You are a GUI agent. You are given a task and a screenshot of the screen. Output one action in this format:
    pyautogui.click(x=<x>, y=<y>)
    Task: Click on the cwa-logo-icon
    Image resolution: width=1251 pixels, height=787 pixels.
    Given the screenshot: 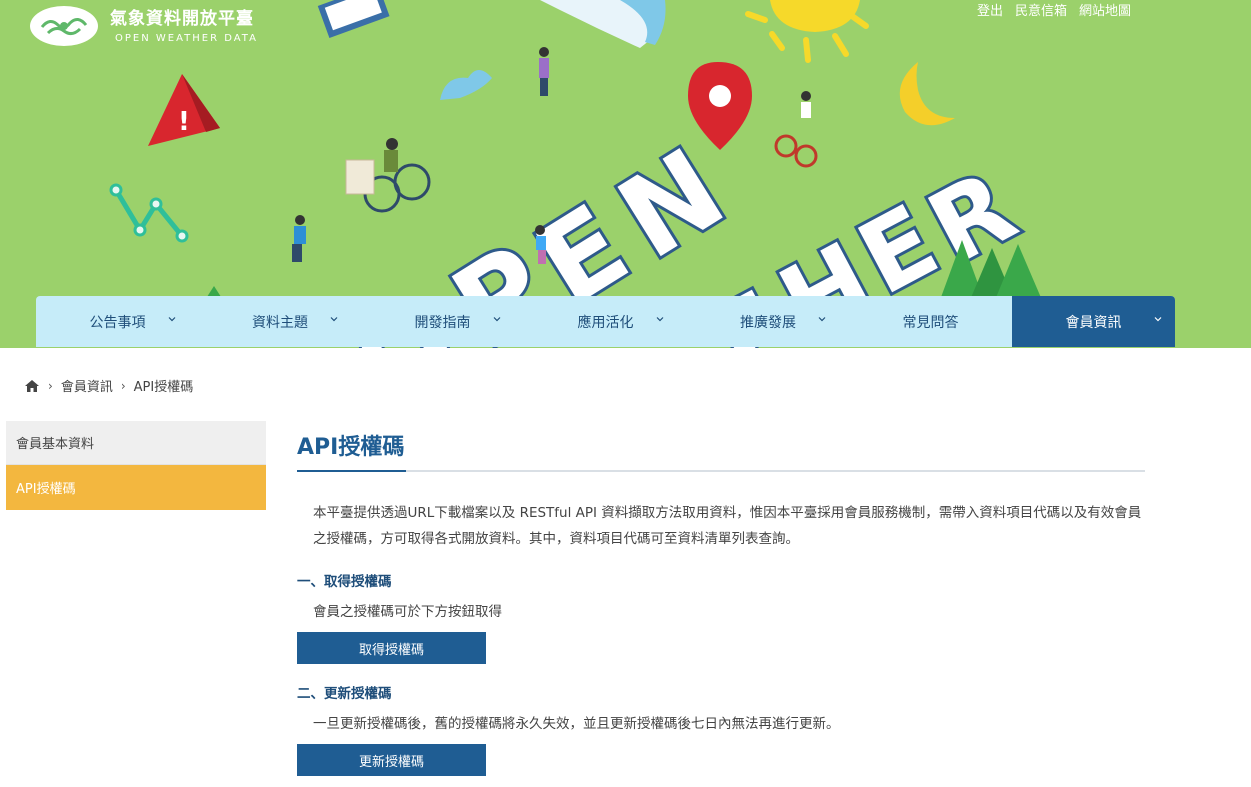 What is the action you would take?
    pyautogui.click(x=64, y=26)
    